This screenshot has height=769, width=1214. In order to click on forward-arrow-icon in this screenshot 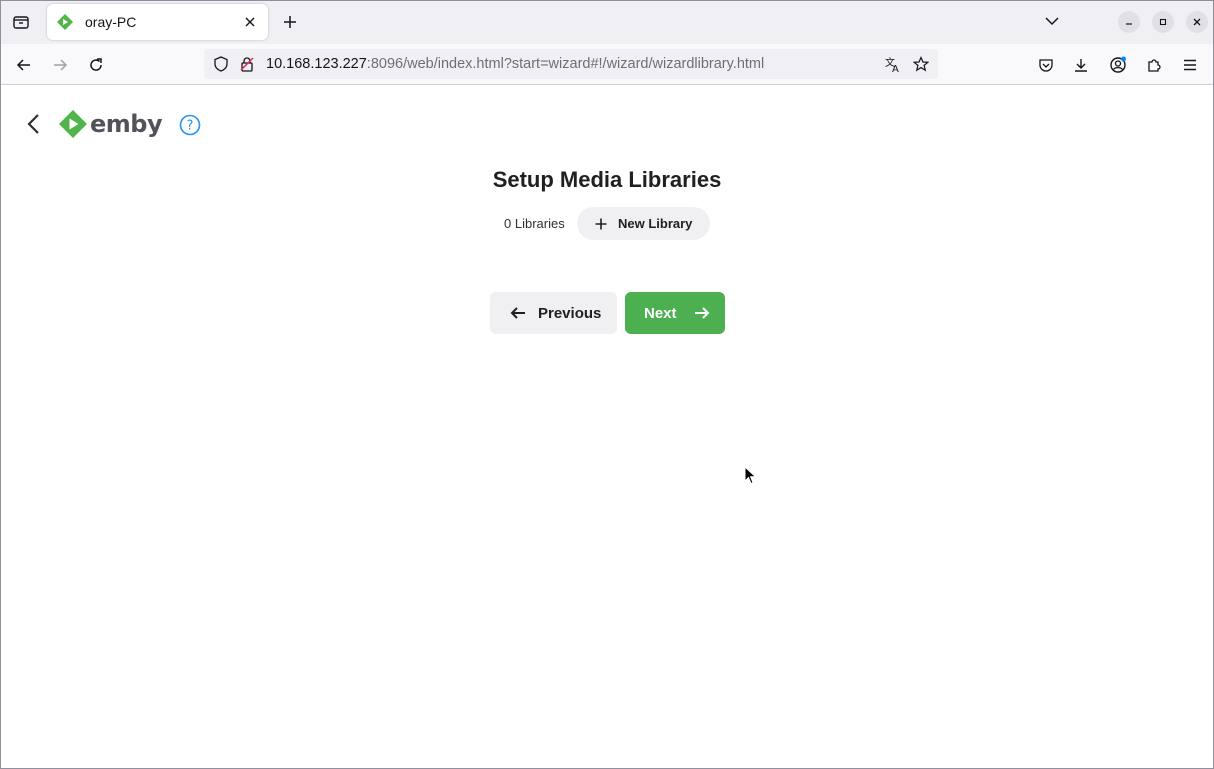, I will do `click(60, 65)`.